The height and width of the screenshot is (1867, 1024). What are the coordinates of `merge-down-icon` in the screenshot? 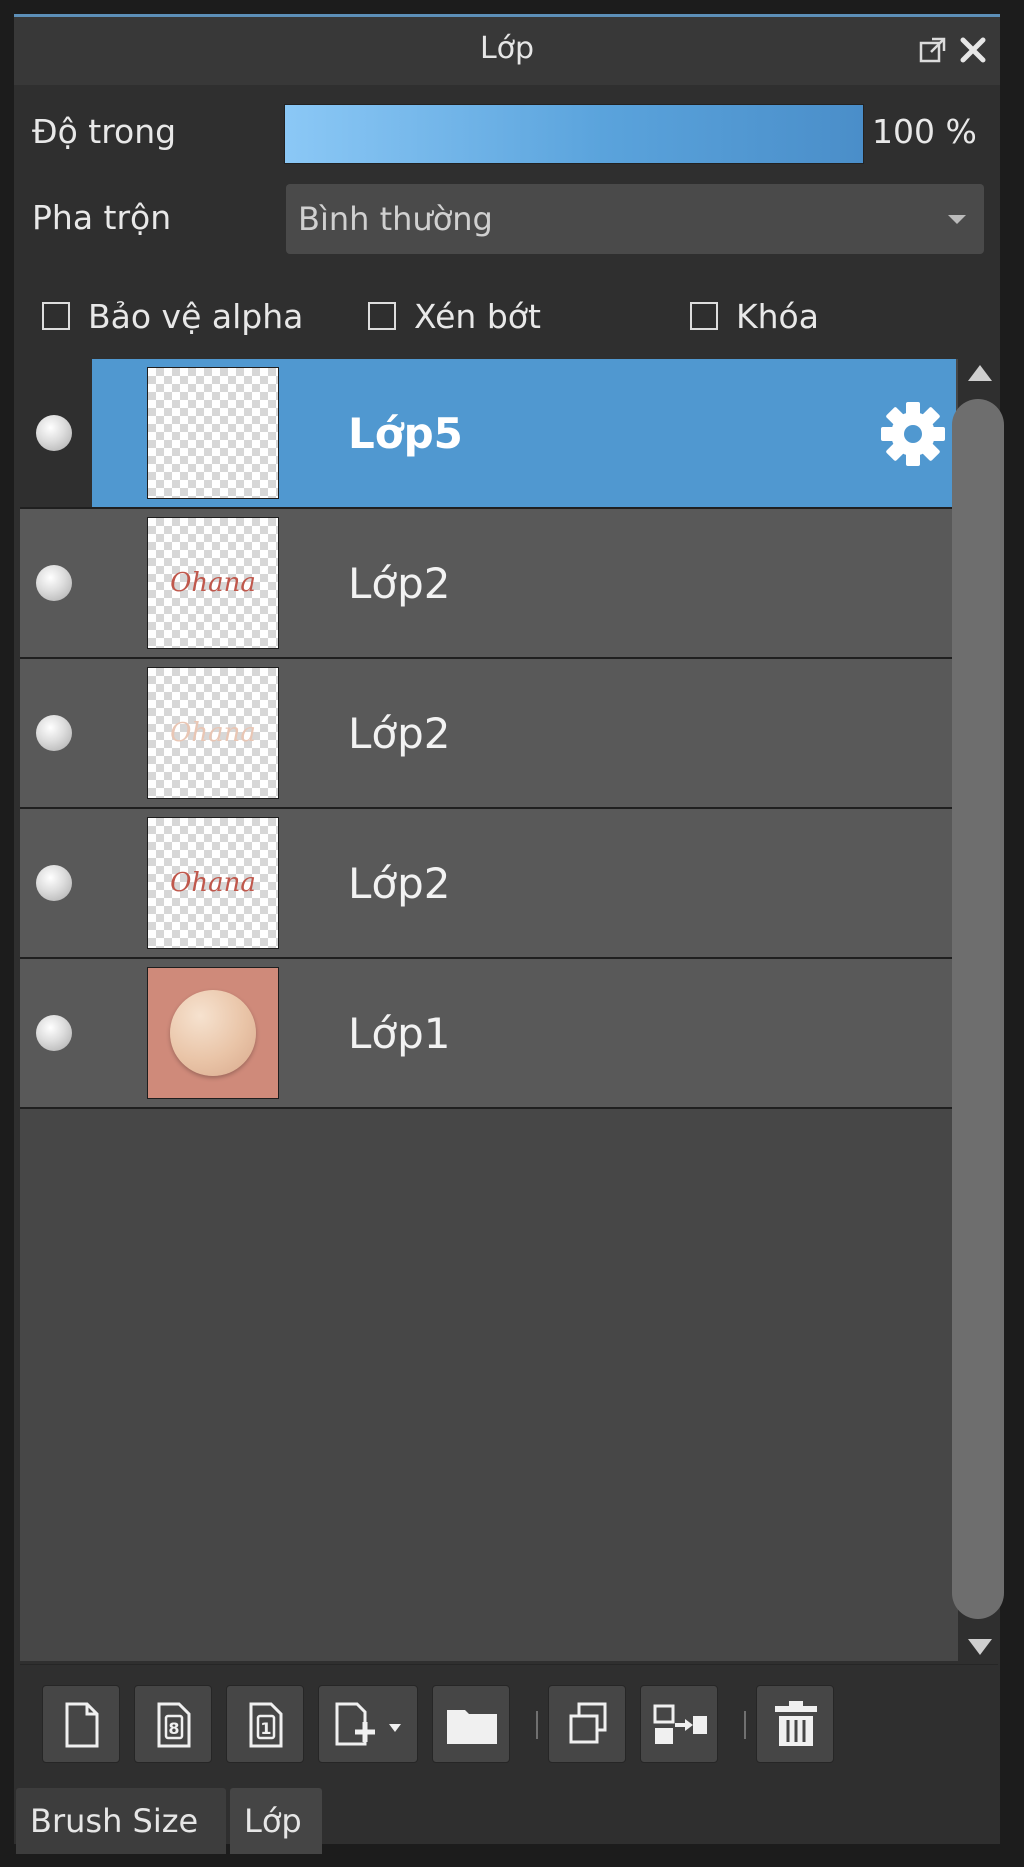 It's located at (680, 1724).